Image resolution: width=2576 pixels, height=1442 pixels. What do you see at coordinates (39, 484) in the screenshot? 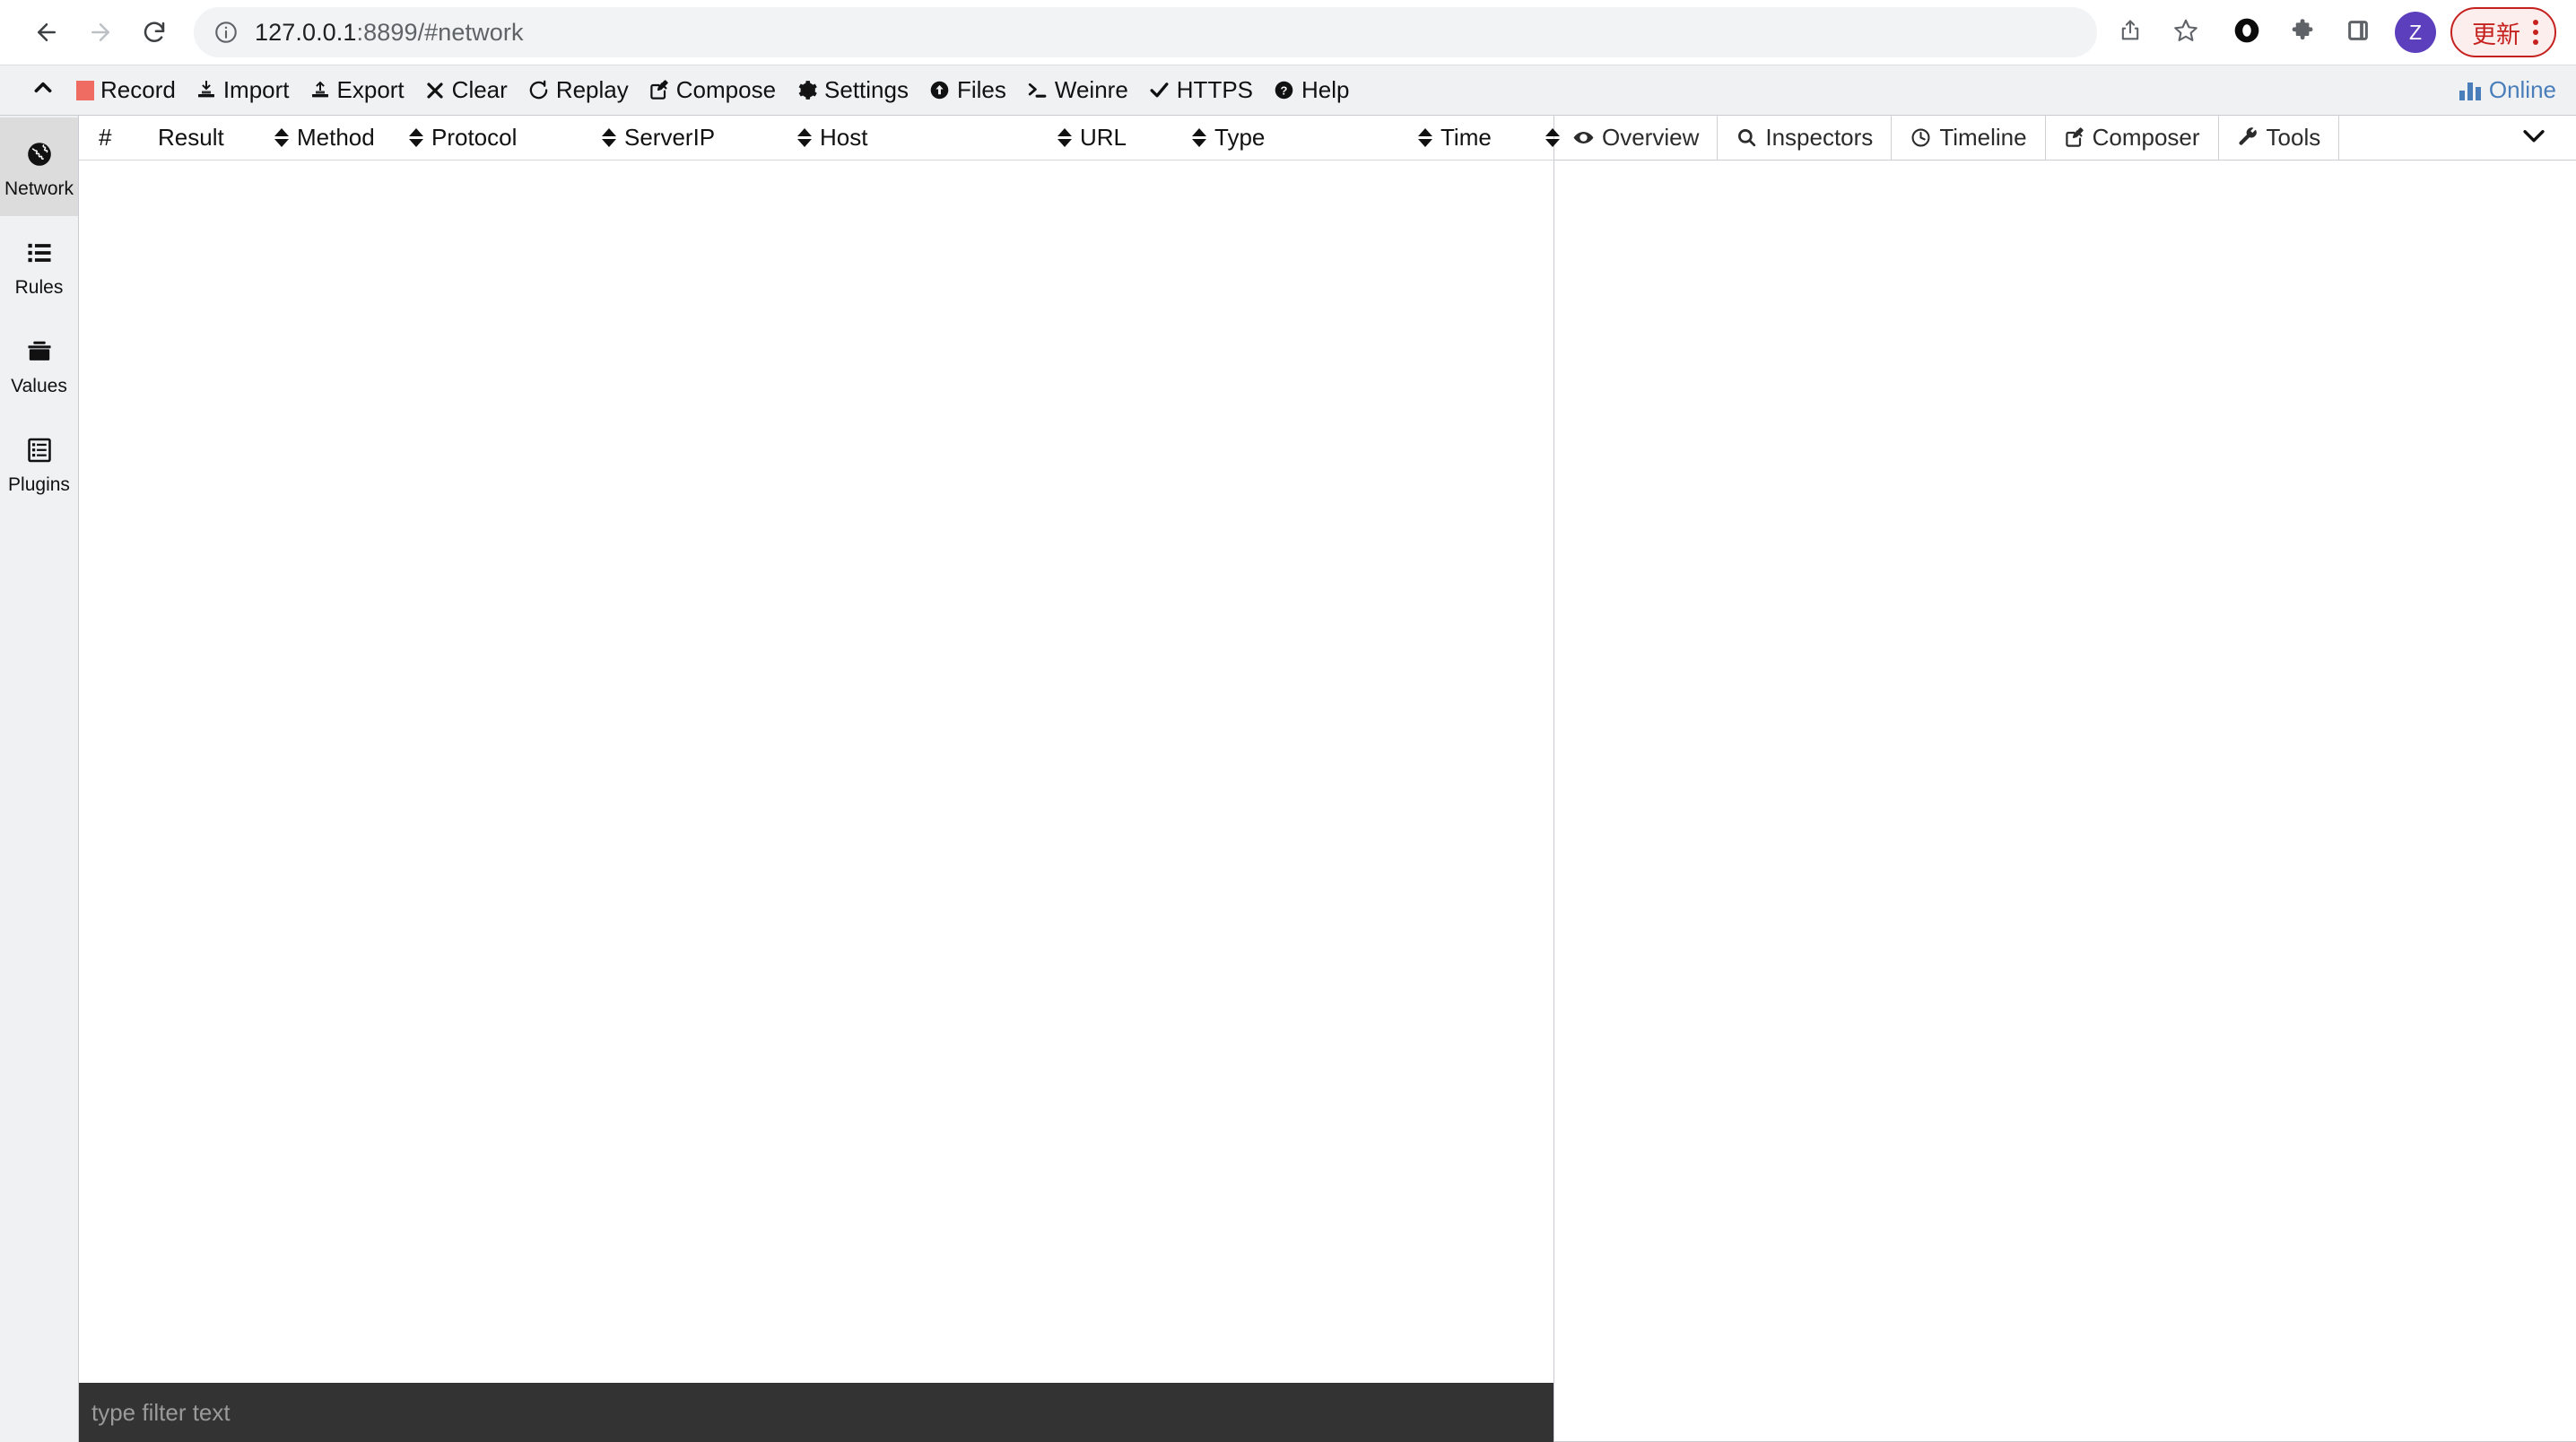
I see `sidebar-item-plugins-label: Plugins` at bounding box center [39, 484].